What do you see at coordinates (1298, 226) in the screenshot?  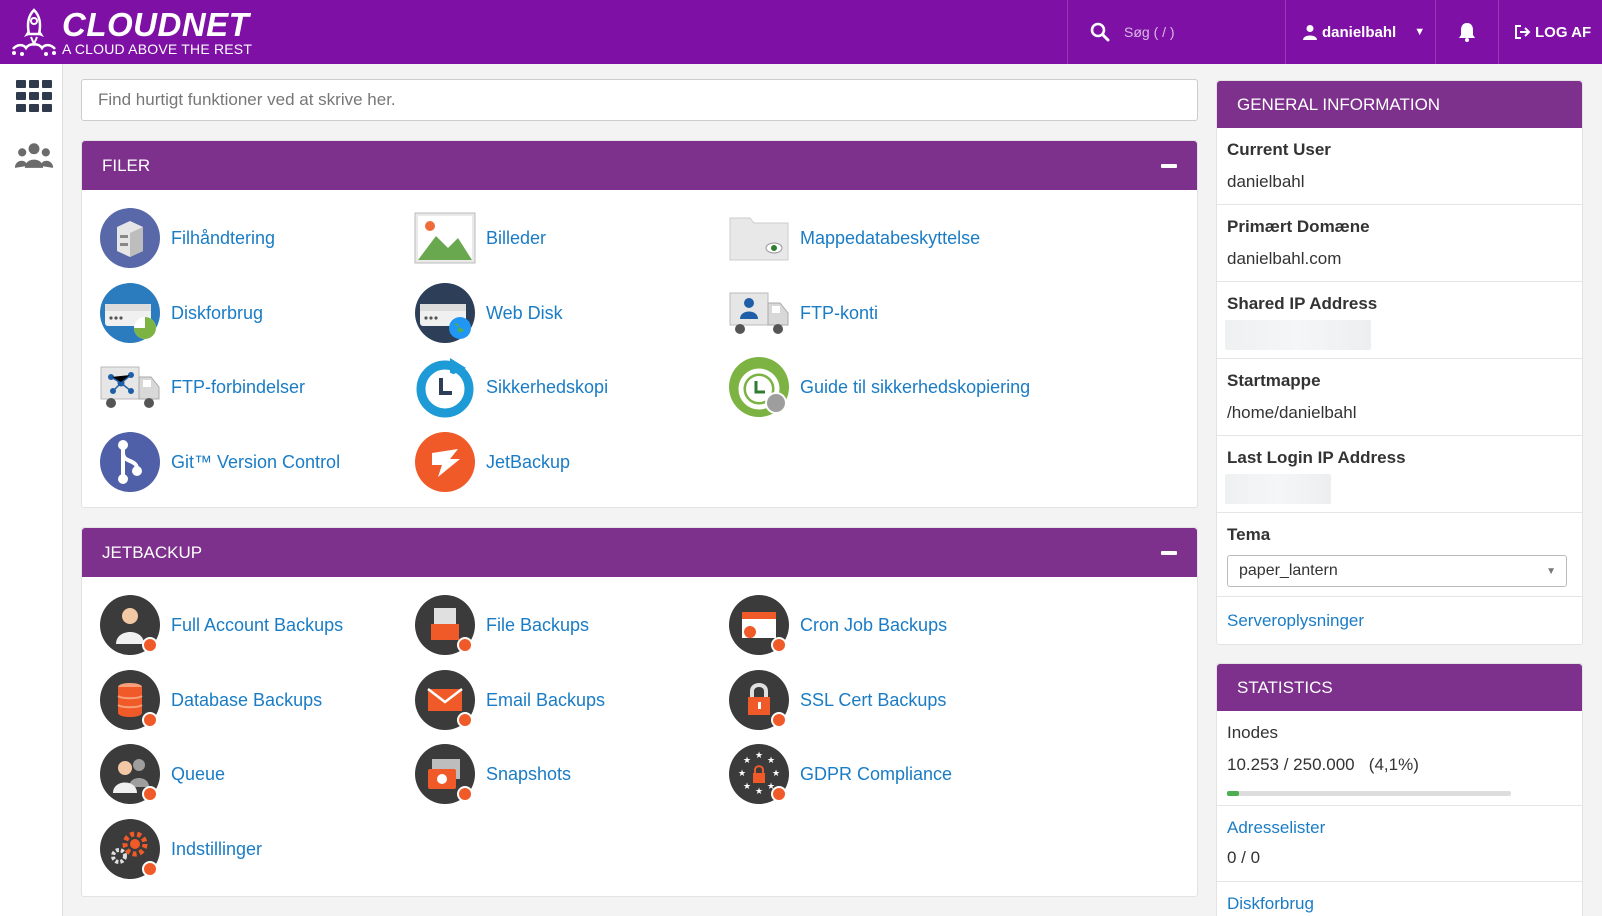 I see `primary-domain-label: Primært Domæne` at bounding box center [1298, 226].